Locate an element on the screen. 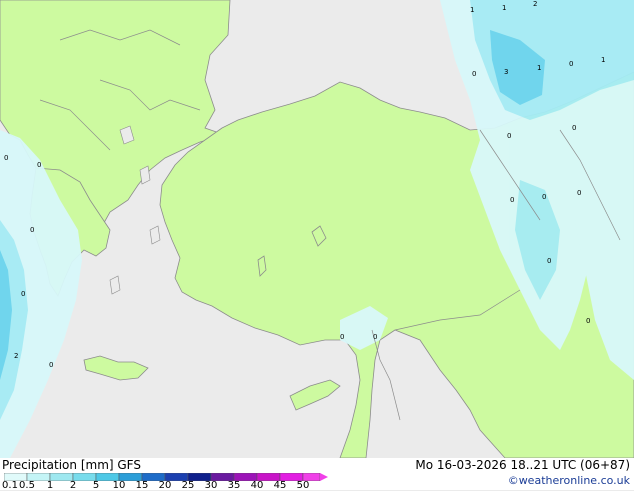 This screenshot has width=634, height=491. scale-tick: 1 is located at coordinates (50, 485).